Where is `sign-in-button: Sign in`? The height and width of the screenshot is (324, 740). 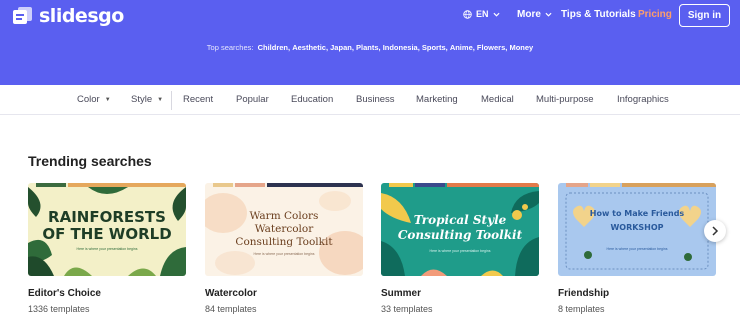
sign-in-button: Sign in is located at coordinates (704, 15).